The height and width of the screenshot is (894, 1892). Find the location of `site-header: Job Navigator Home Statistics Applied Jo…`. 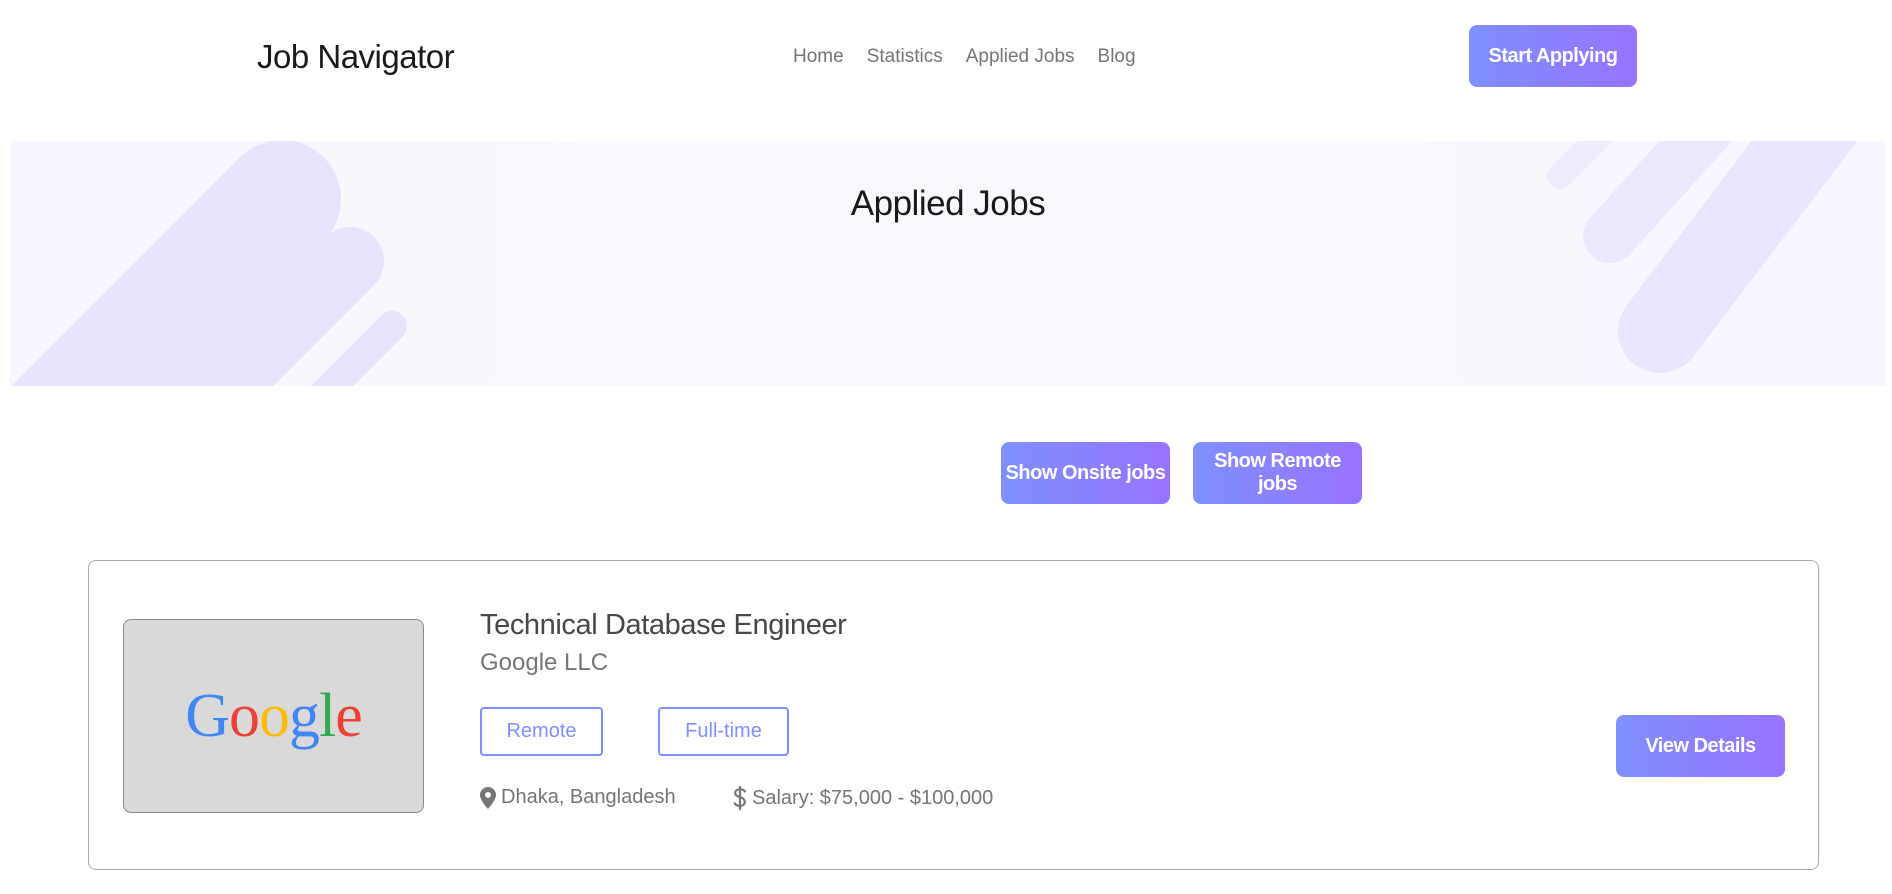

site-header: Job Navigator Home Statistics Applied Jo… is located at coordinates (946, 57).